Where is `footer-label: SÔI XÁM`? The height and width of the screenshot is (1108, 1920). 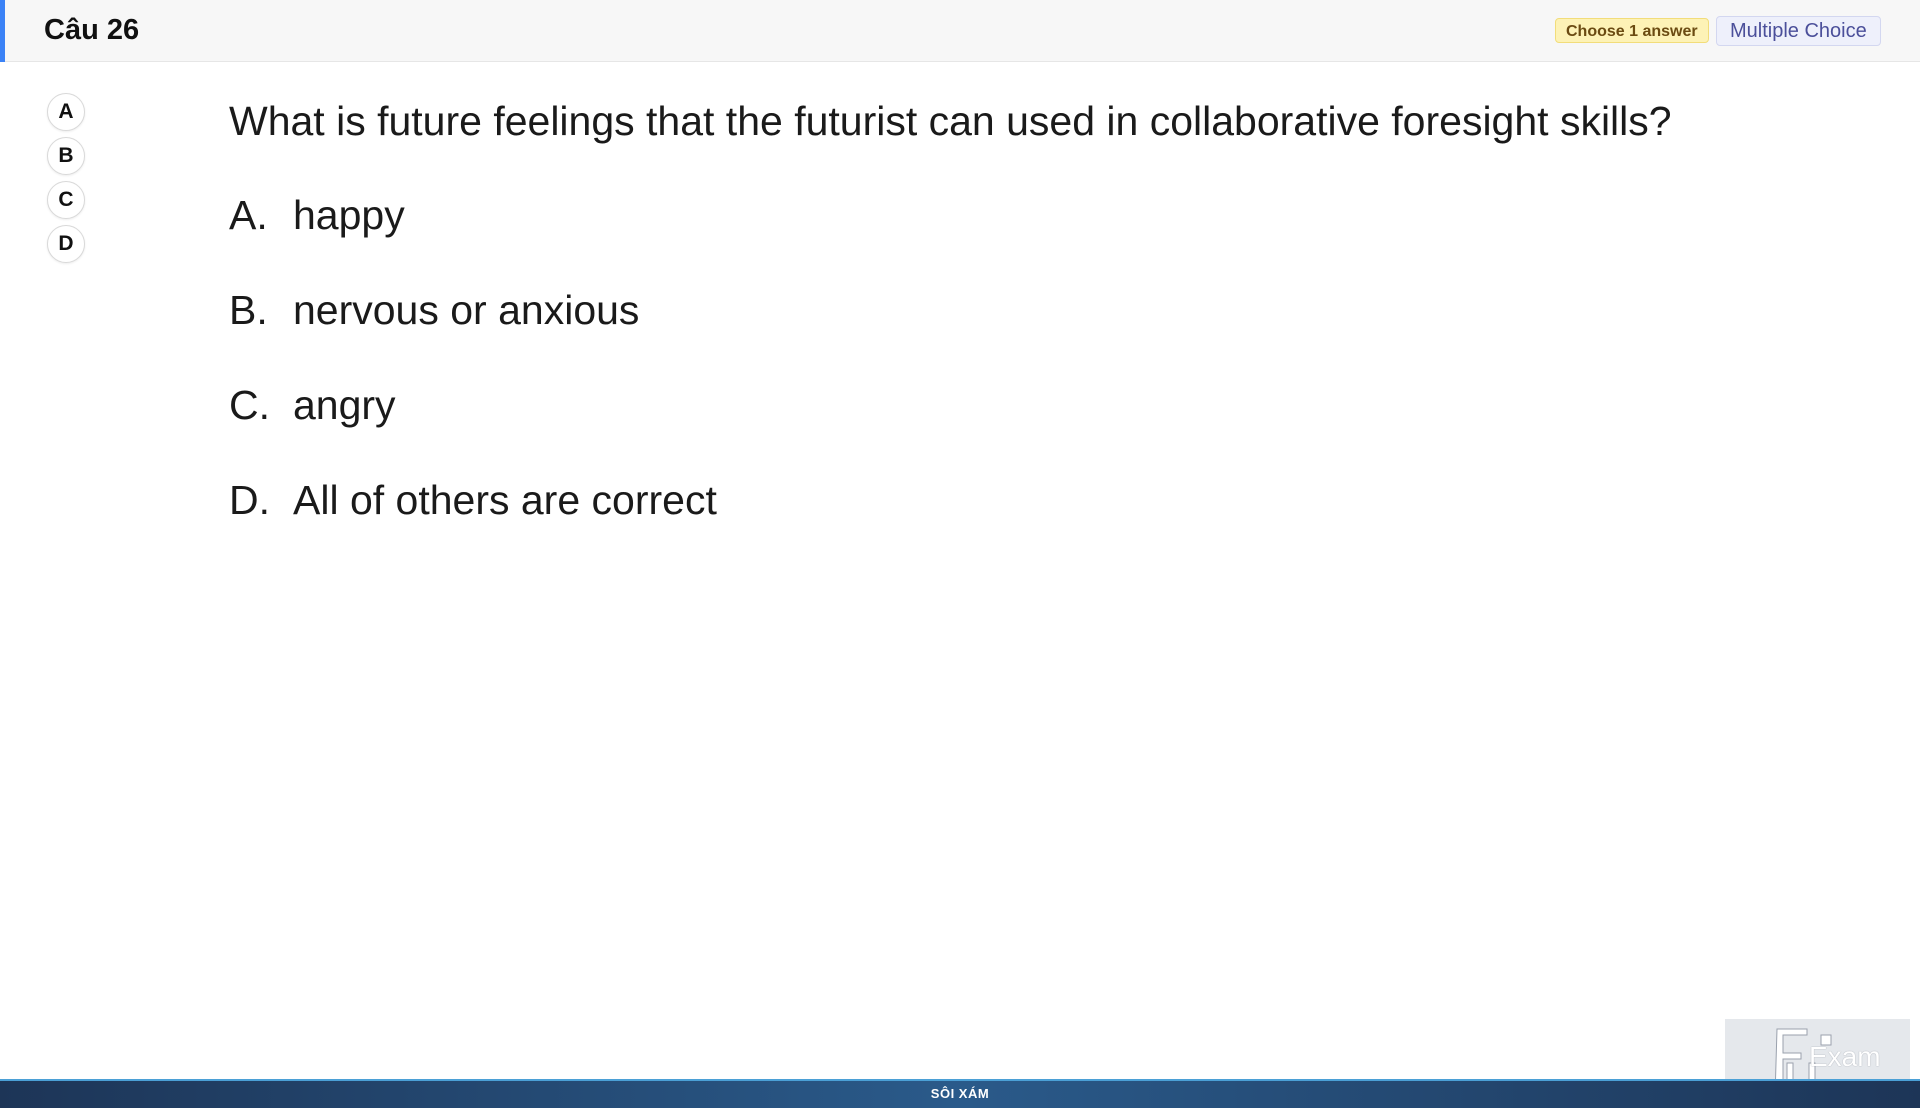 footer-label: SÔI XÁM is located at coordinates (960, 1093).